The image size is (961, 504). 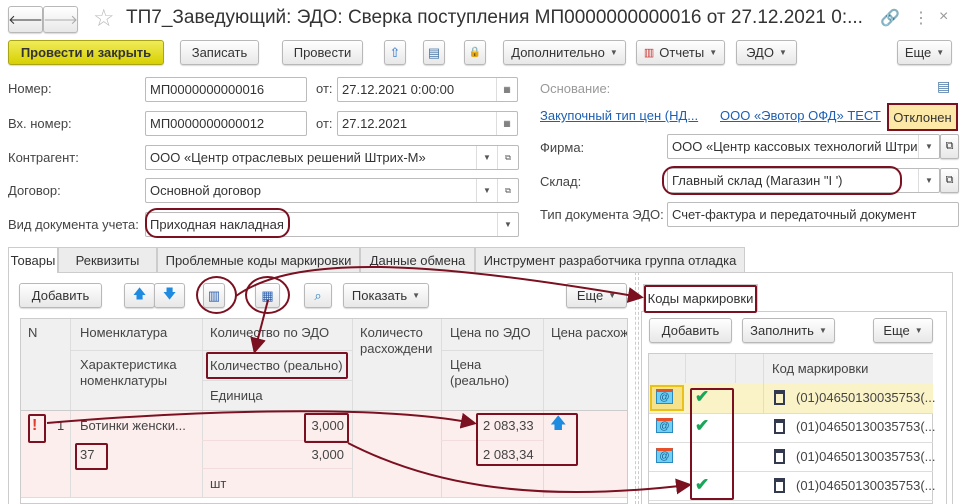 What do you see at coordinates (259, 326) in the screenshot?
I see `arrow-to-qty-real` at bounding box center [259, 326].